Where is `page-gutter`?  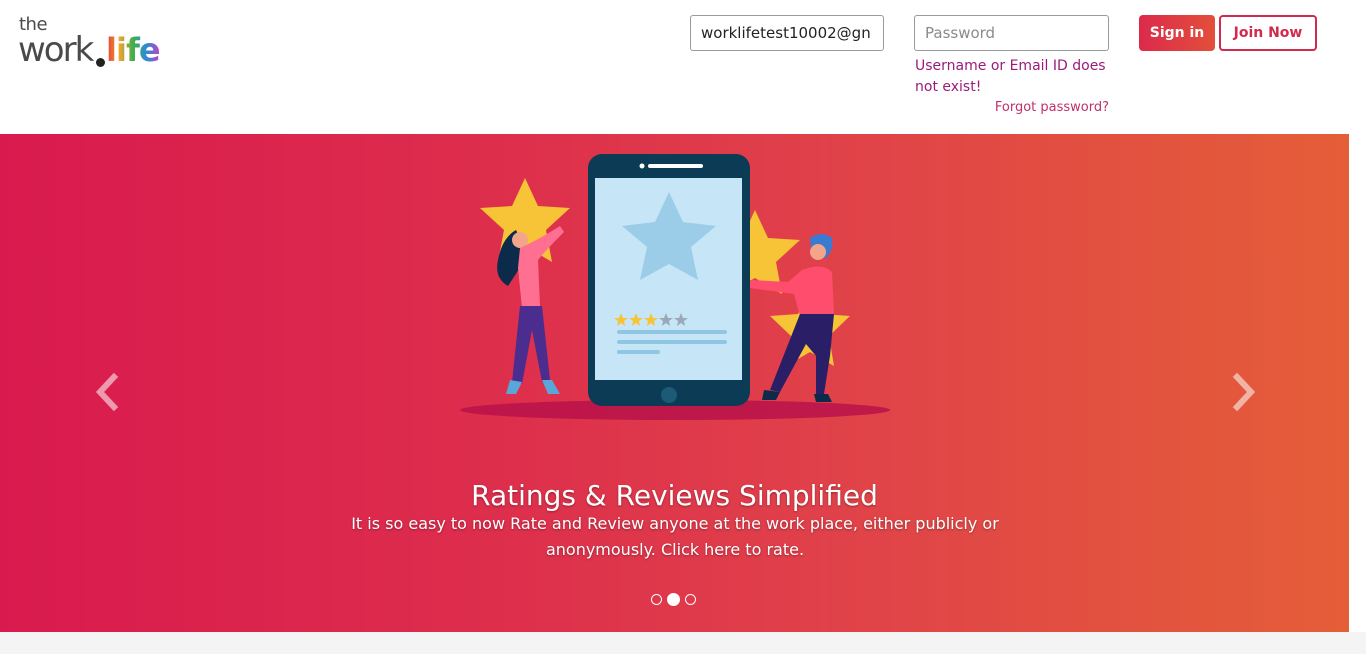
page-gutter is located at coordinates (1357, 383).